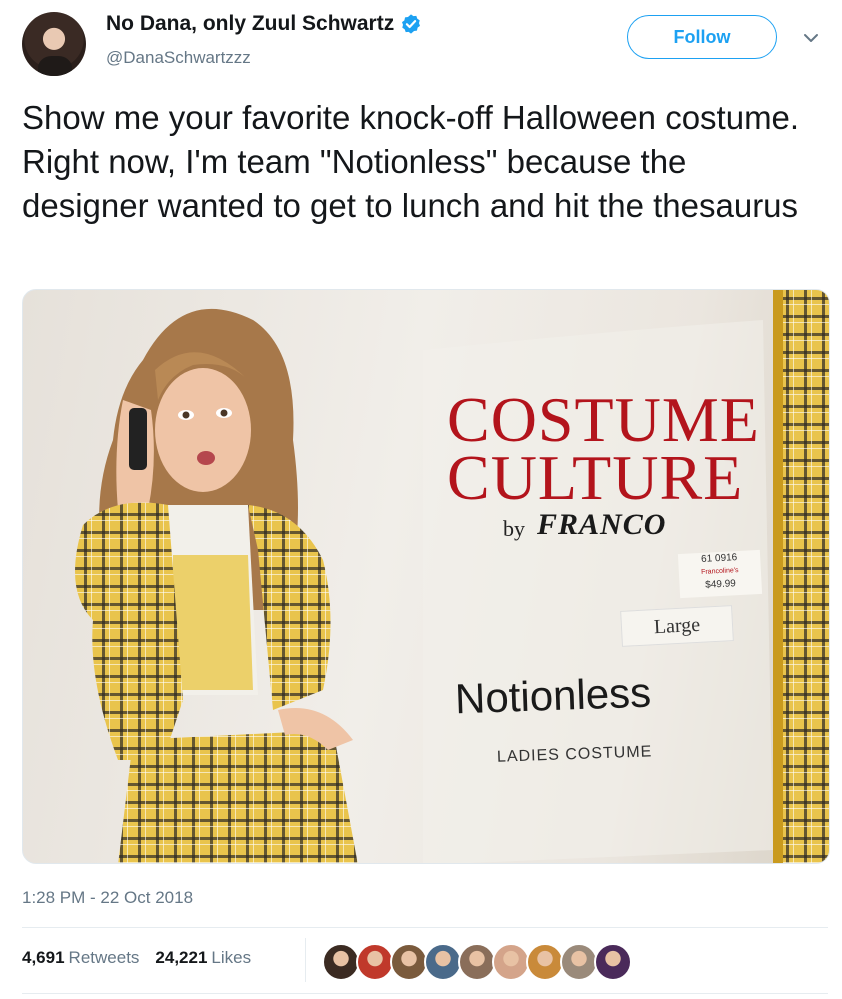 The image size is (842, 999). Describe the element at coordinates (250, 24) in the screenshot. I see `author-display-name: No Dana, only Zuul Schwartz` at that location.